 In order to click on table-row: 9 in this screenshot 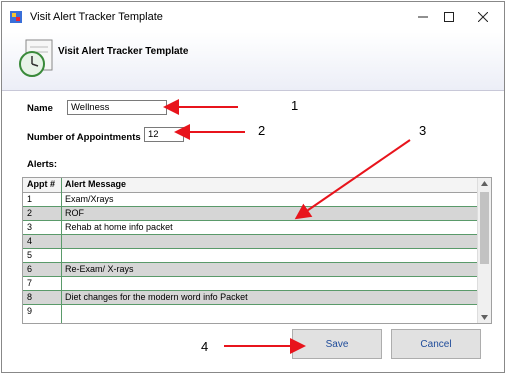, I will do `click(251, 312)`.